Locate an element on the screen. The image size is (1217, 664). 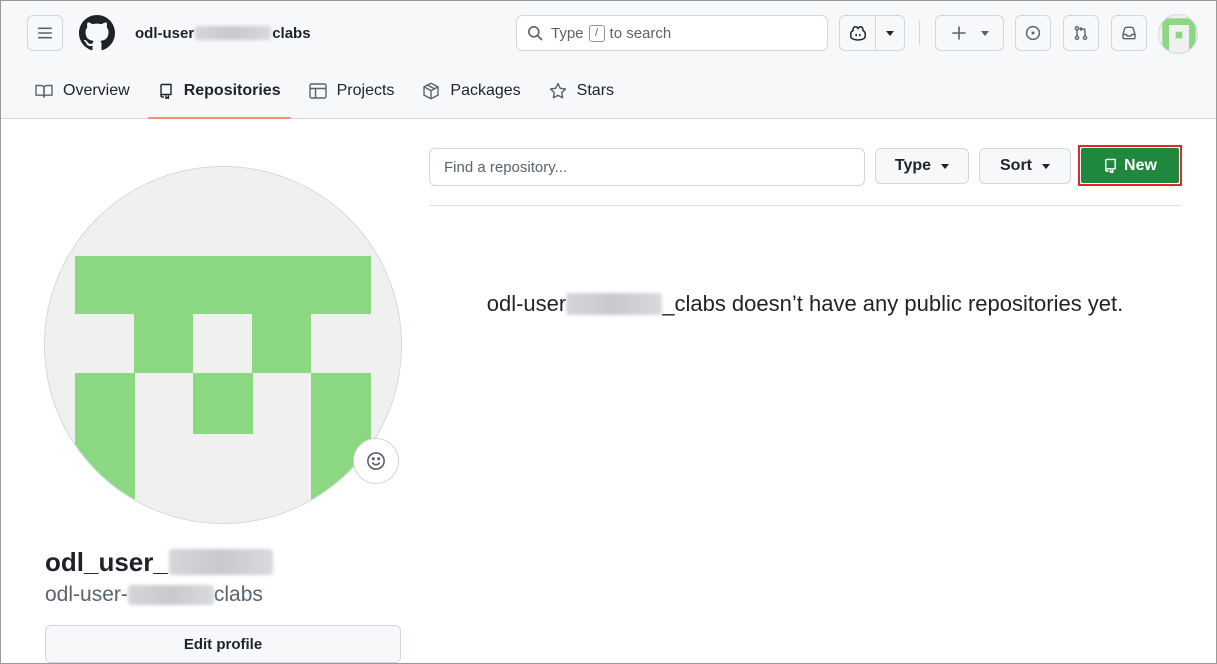
copilot-icon is located at coordinates (857, 33).